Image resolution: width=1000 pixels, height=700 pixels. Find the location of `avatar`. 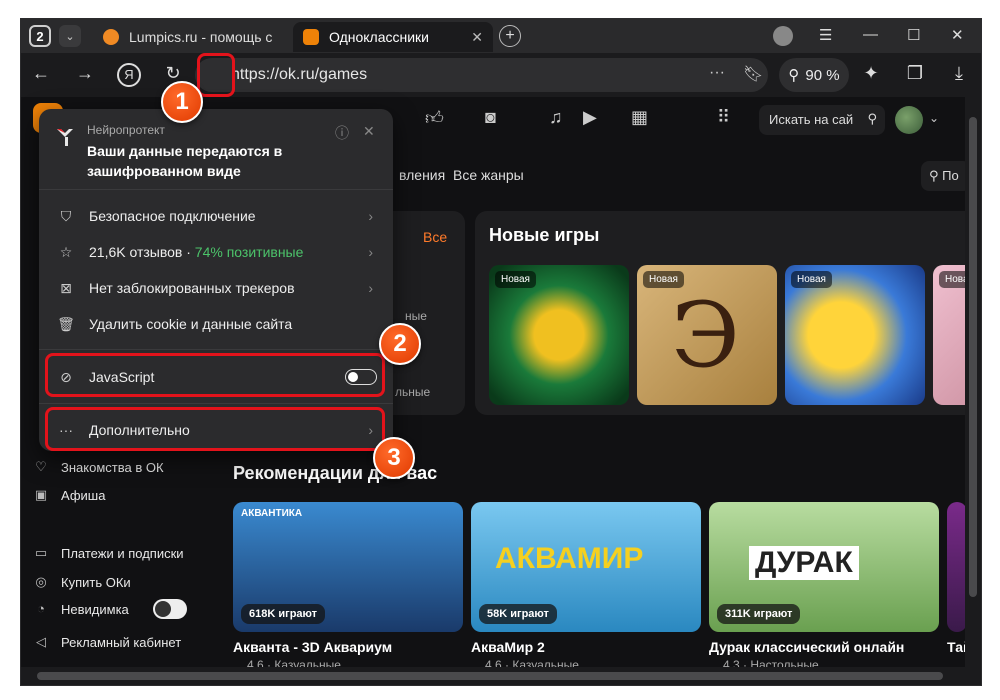

avatar is located at coordinates (909, 120).